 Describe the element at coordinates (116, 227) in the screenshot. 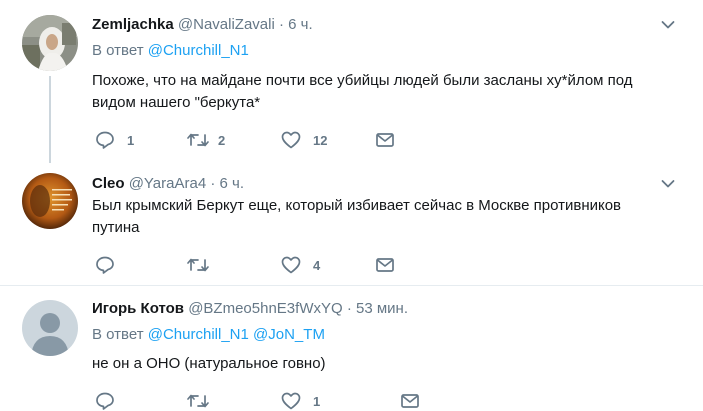

I see `tweet-text-line: путина` at that location.